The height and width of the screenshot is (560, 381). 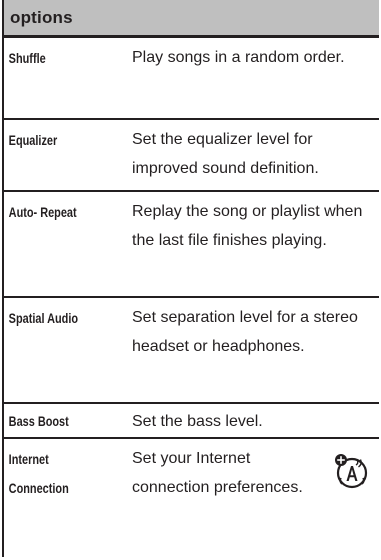 I want to click on network-accessory-icon, so click(x=351, y=471).